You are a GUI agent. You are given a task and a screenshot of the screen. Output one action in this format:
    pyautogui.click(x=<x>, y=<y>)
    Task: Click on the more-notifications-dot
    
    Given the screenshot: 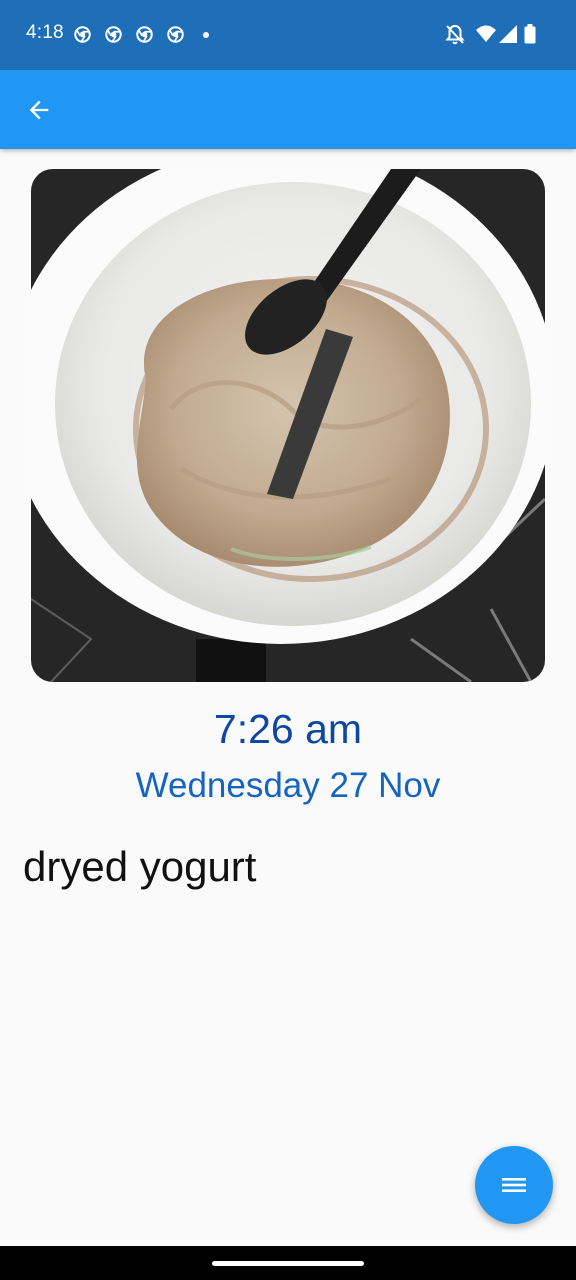 What is the action you would take?
    pyautogui.click(x=206, y=35)
    